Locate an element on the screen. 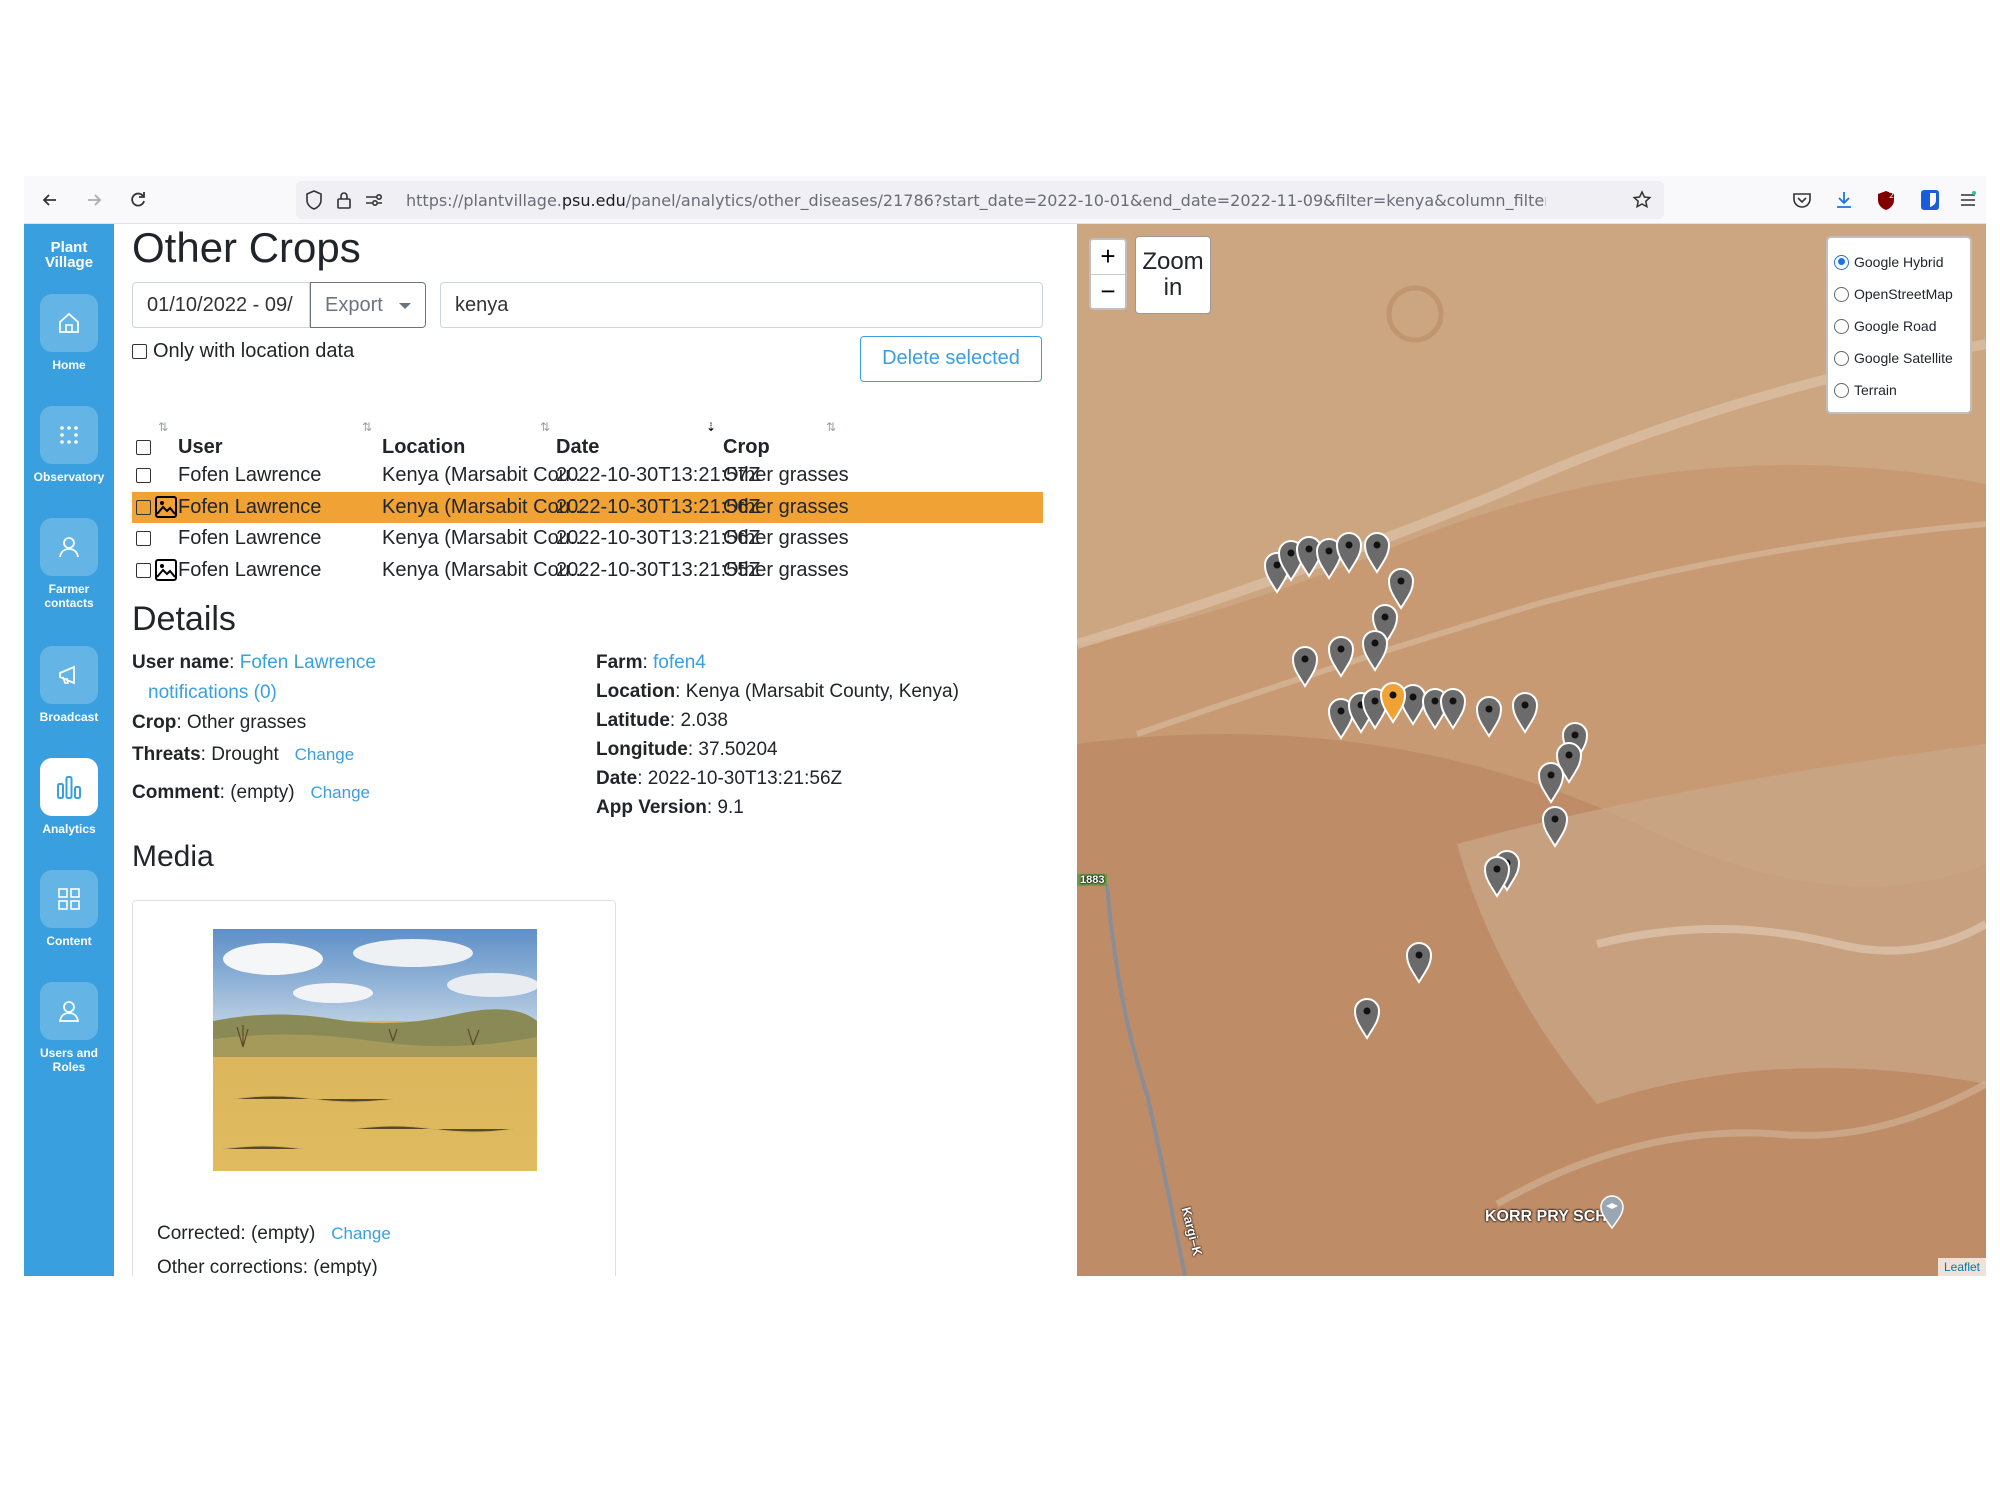 The height and width of the screenshot is (1500, 2000). column-header-date: Date is located at coordinates (577, 447).